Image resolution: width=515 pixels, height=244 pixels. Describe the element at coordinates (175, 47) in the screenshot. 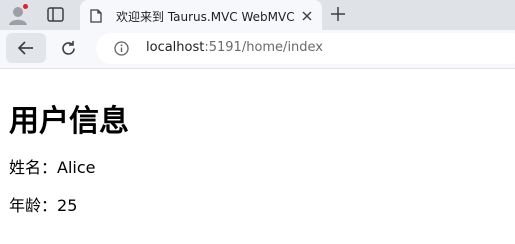

I see `url-host: localhost` at that location.